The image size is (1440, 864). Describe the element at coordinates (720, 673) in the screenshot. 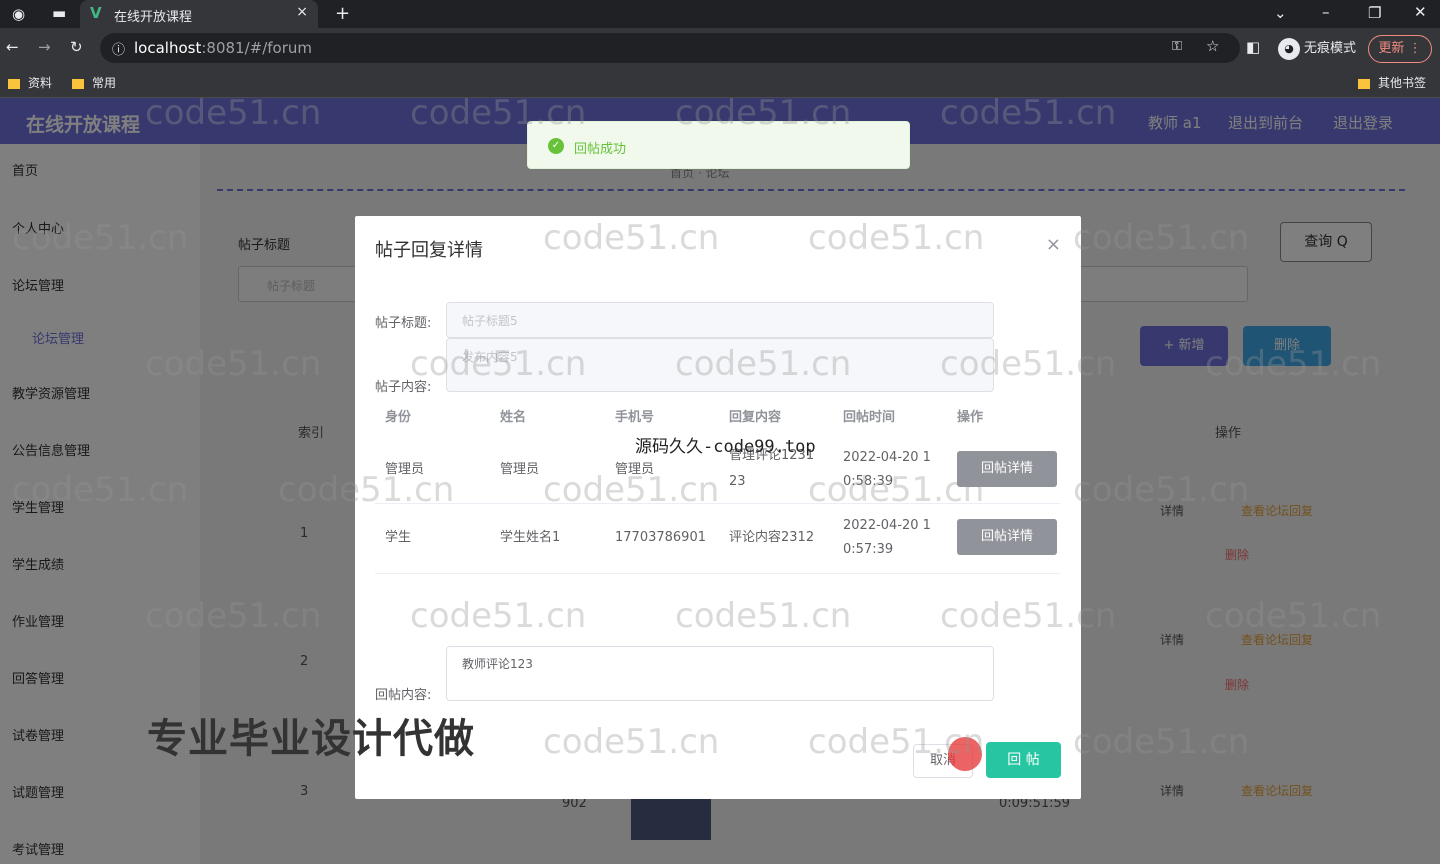

I see `reply-content-textarea: 教师评论123` at that location.